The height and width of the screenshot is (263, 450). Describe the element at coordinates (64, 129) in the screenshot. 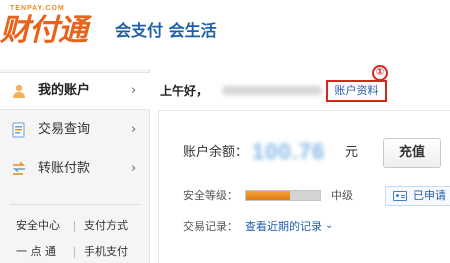

I see `sidebar-item-label: 交易查询` at that location.